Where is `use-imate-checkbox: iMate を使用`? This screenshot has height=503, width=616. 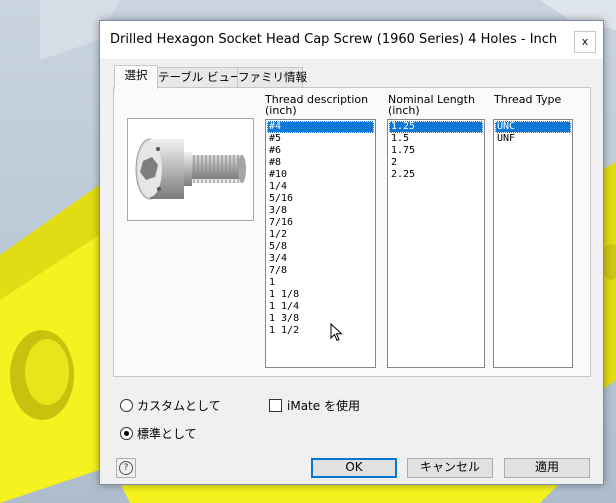
use-imate-checkbox: iMate を使用 is located at coordinates (314, 405).